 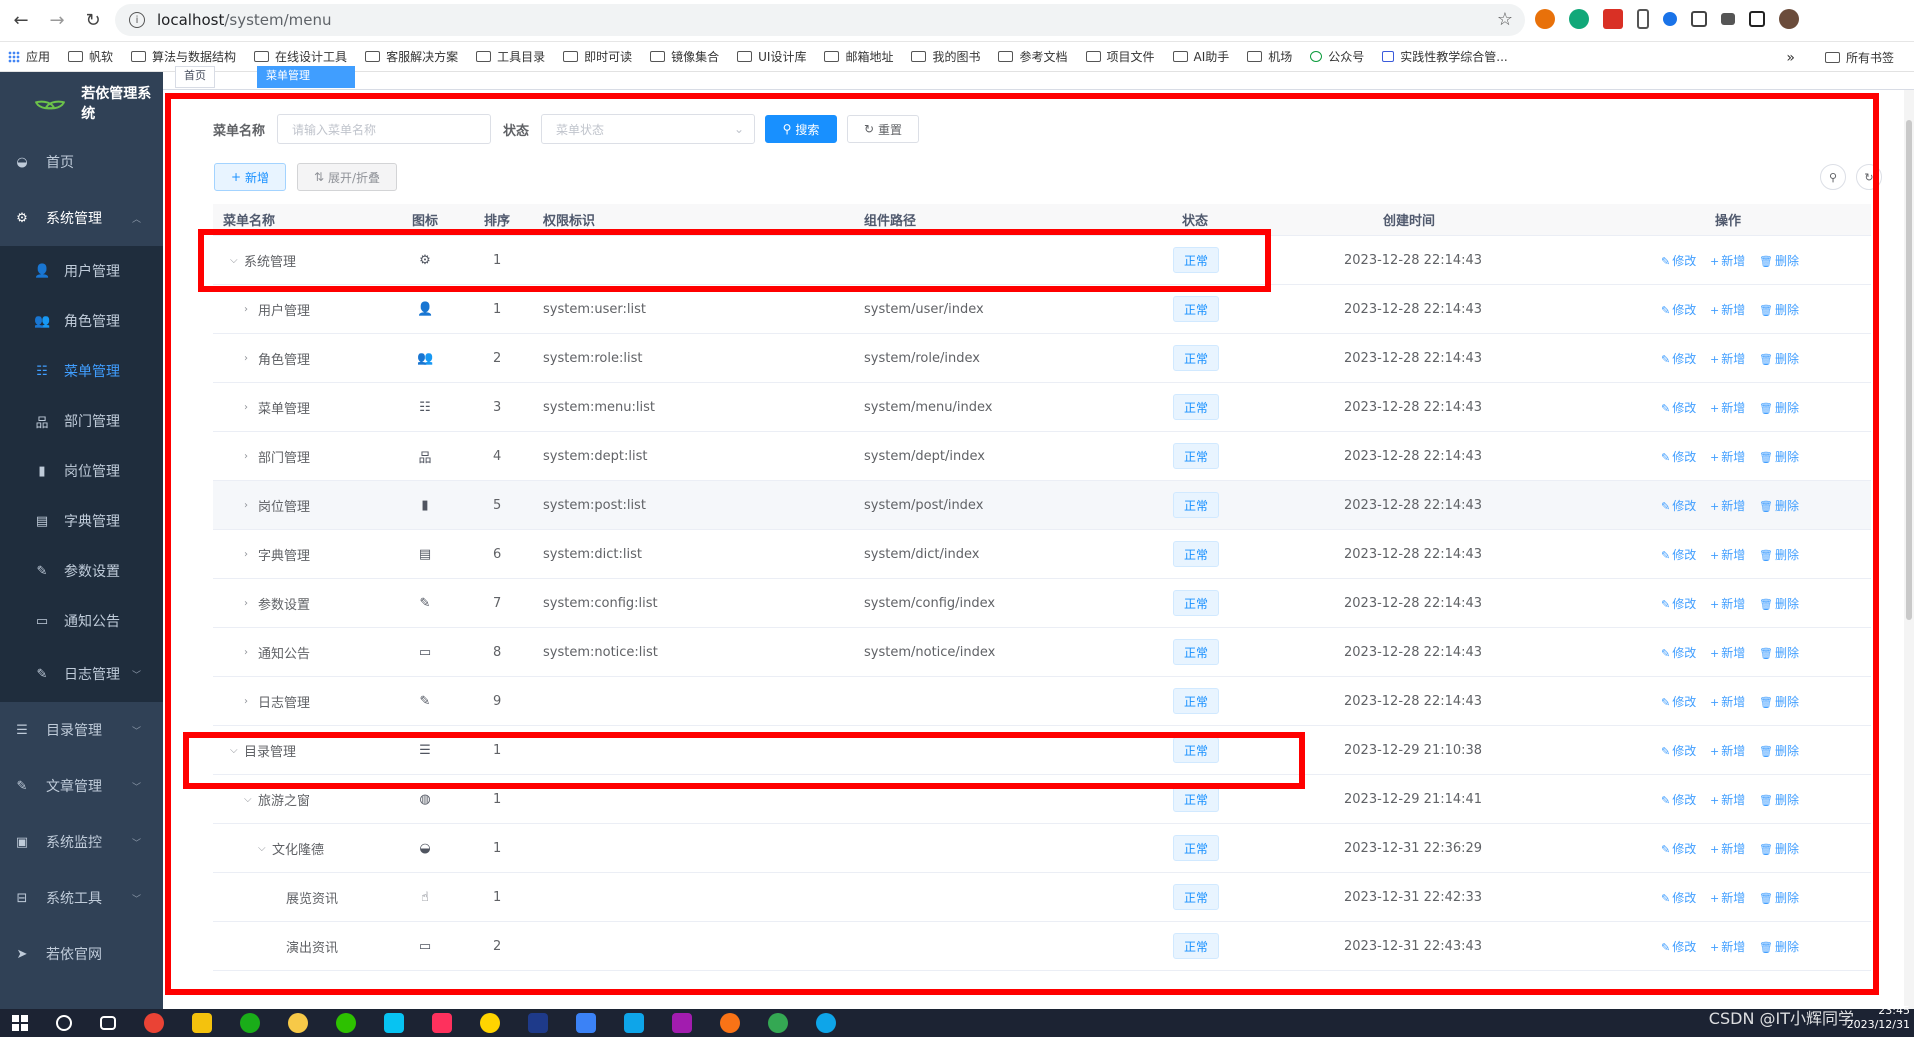 I want to click on taskbar-clock: 23:45 2023/12/31, so click(x=1878, y=1018).